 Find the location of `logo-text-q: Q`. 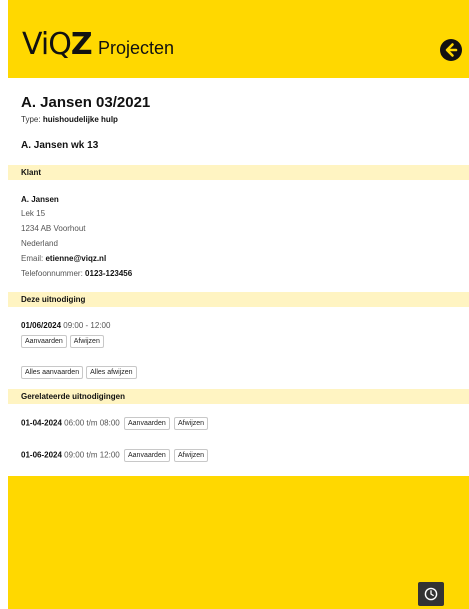

logo-text-q: Q is located at coordinates (60, 44).